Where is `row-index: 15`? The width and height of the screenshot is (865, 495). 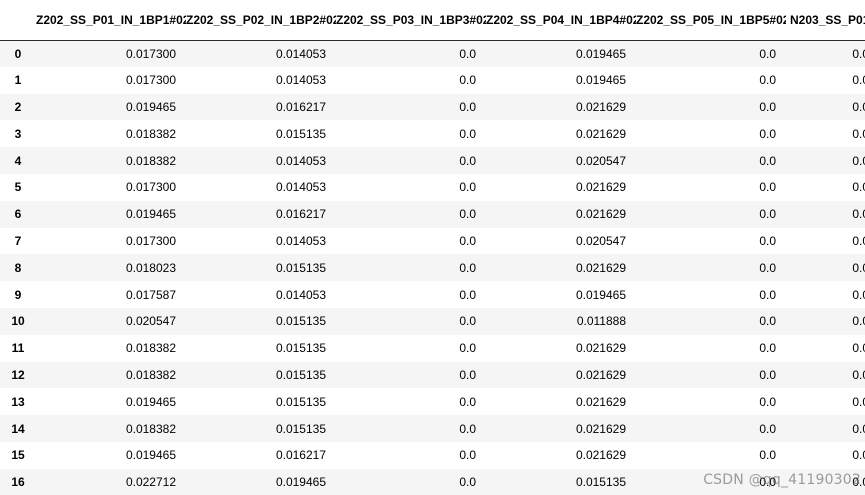
row-index: 15 is located at coordinates (18, 455).